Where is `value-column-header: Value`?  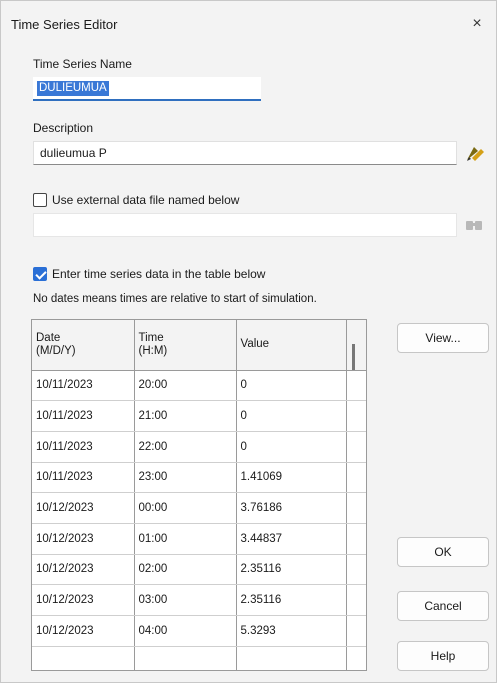
value-column-header: Value is located at coordinates (291, 345).